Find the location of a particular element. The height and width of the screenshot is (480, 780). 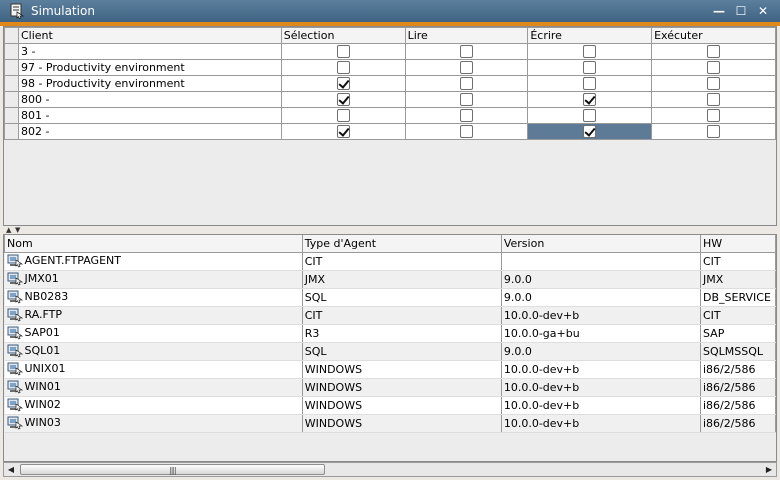

permission-row: 800 - is located at coordinates (390, 99).